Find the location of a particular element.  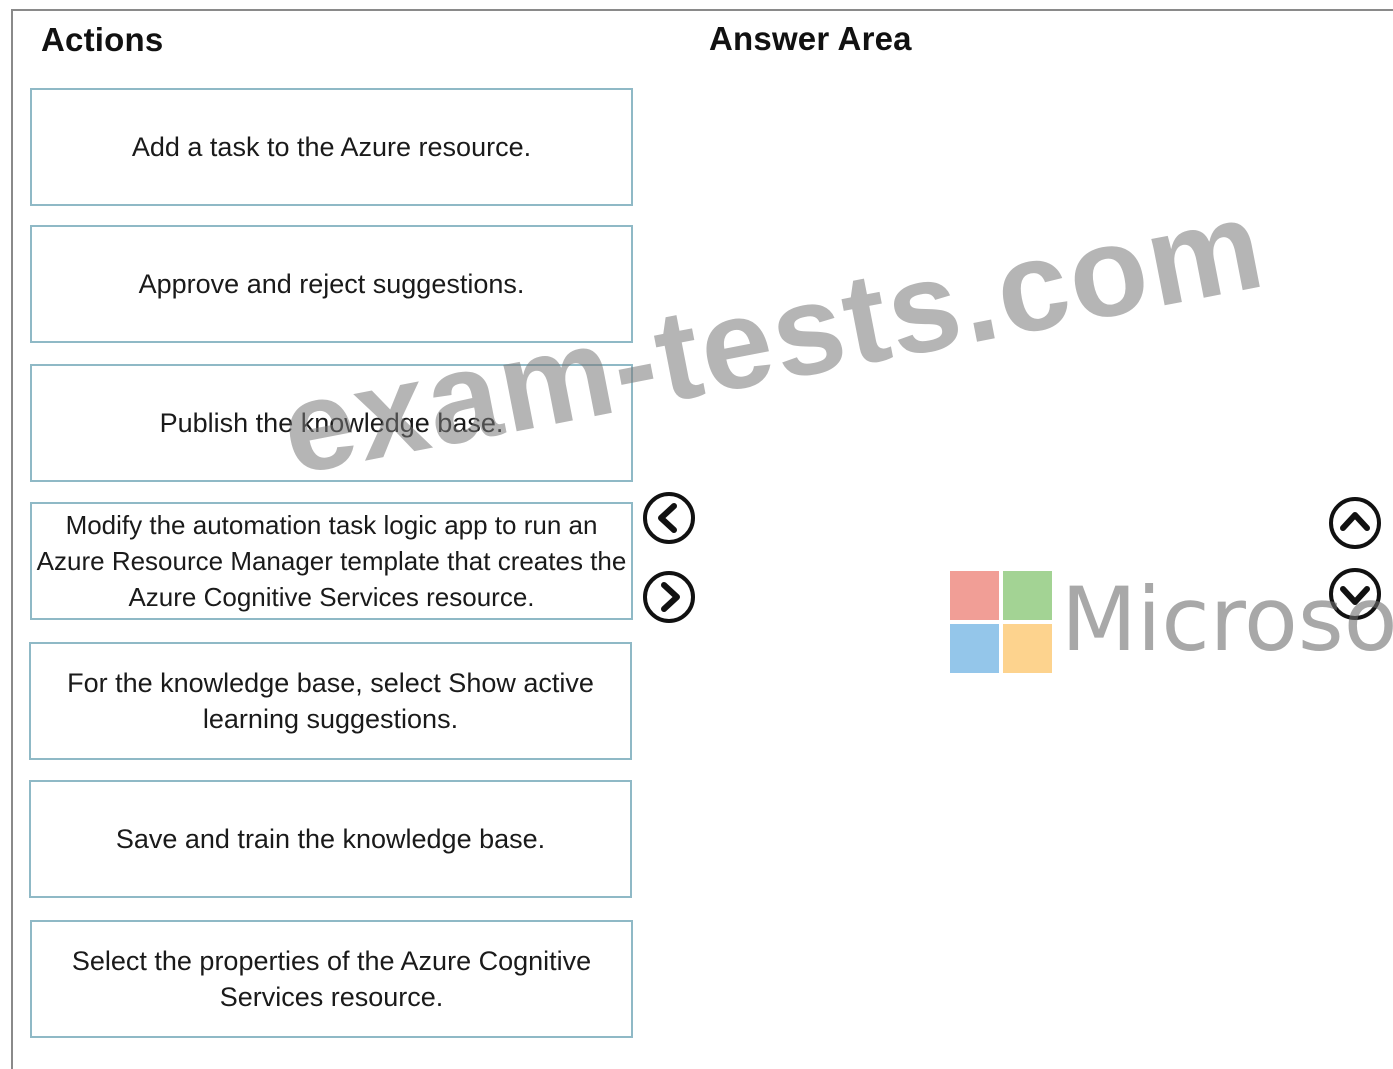

actions-heading: Actions is located at coordinates (102, 39).